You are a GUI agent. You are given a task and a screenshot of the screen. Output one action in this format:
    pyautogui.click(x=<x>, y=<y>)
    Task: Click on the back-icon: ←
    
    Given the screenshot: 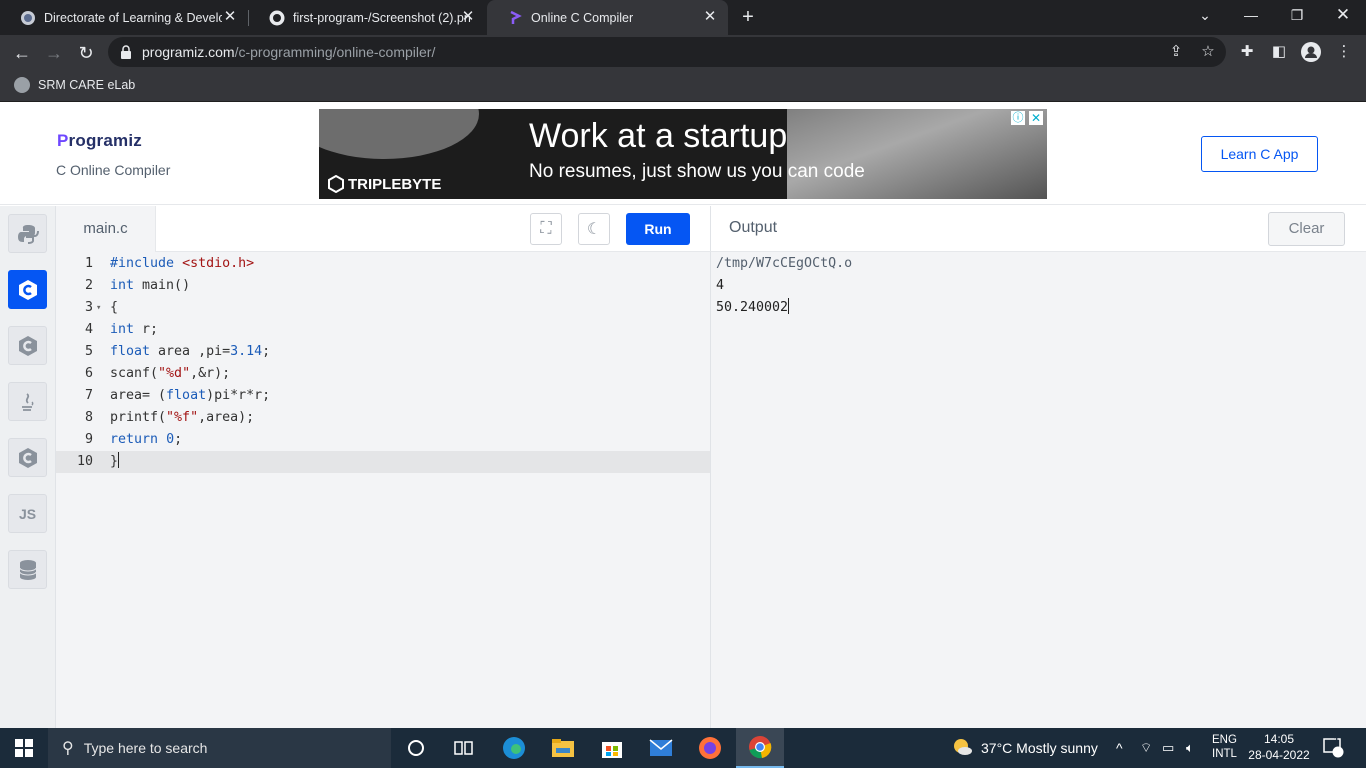 What is the action you would take?
    pyautogui.click(x=22, y=53)
    